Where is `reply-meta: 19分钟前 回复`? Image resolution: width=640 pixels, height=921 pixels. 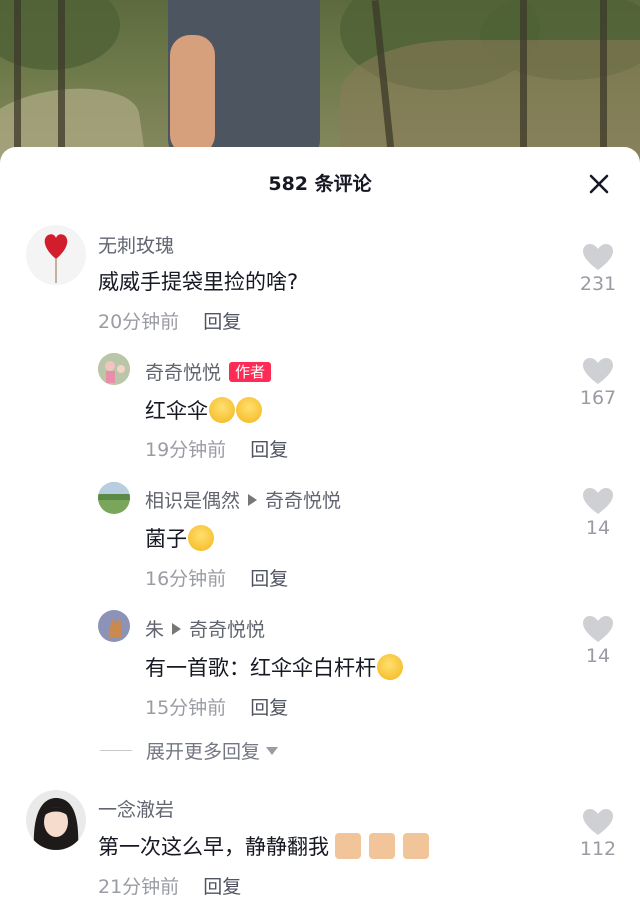
reply-meta: 19分钟前 回复 is located at coordinates (216, 448).